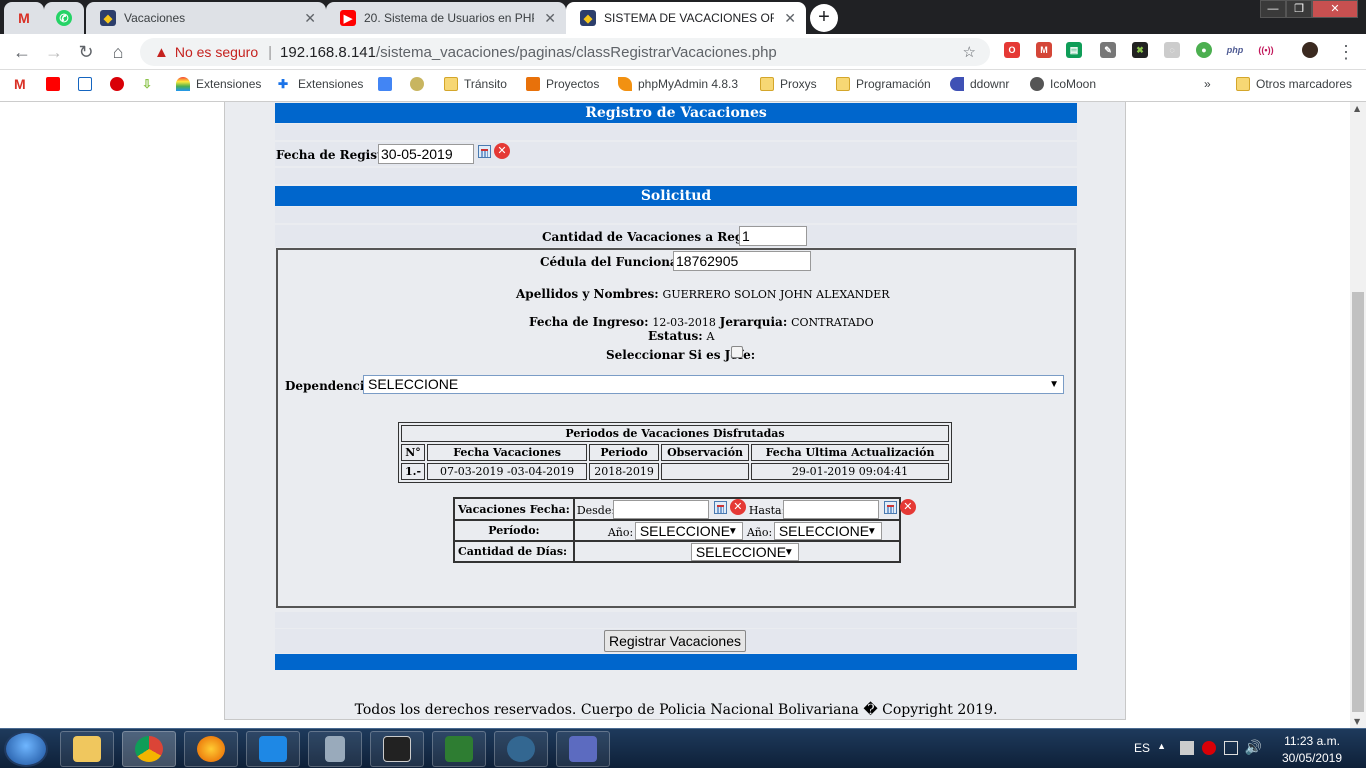  What do you see at coordinates (1187, 748) in the screenshot?
I see `flag-icon` at bounding box center [1187, 748].